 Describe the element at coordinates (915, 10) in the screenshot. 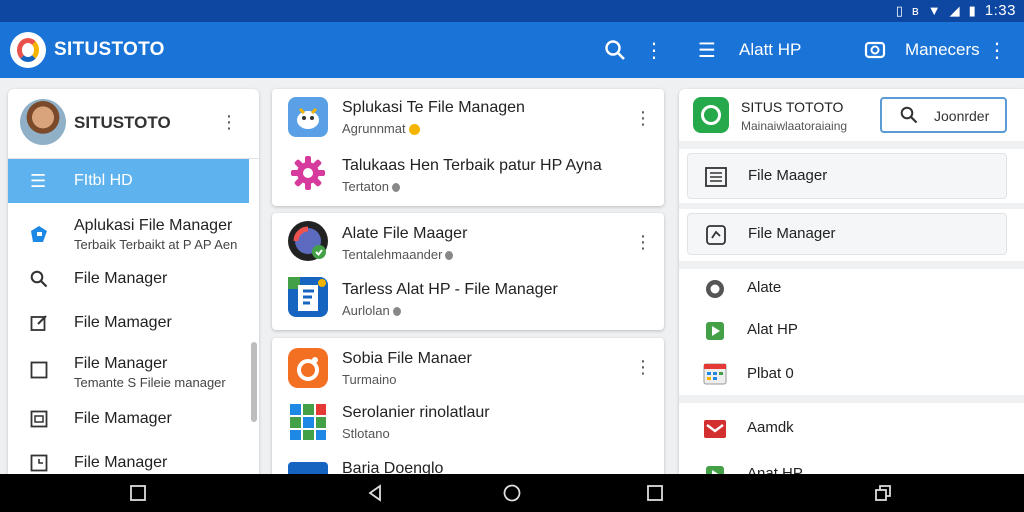

I see `bluetooth-icon: ʙ` at that location.